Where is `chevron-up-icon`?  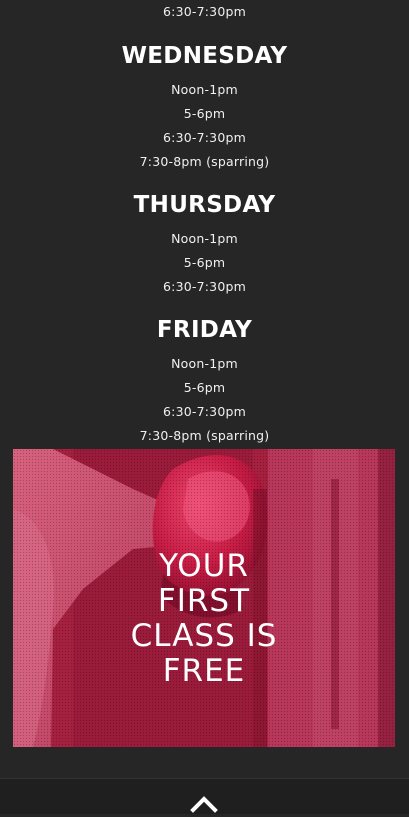
chevron-up-icon is located at coordinates (204, 804).